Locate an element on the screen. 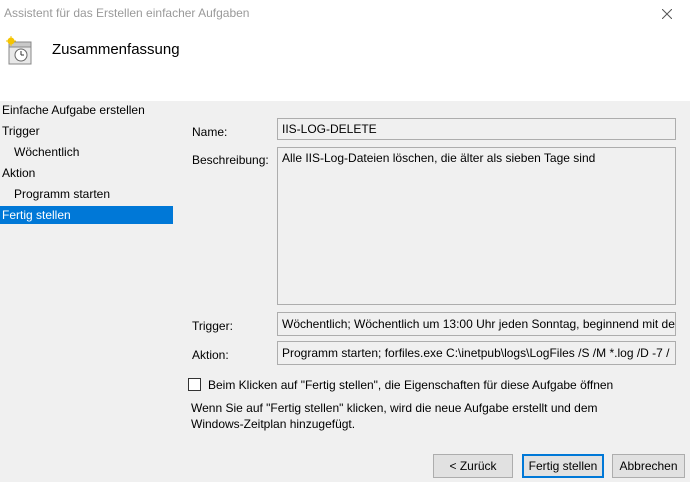 This screenshot has height=482, width=690. step-weekly: Wöchentlich is located at coordinates (47, 152).